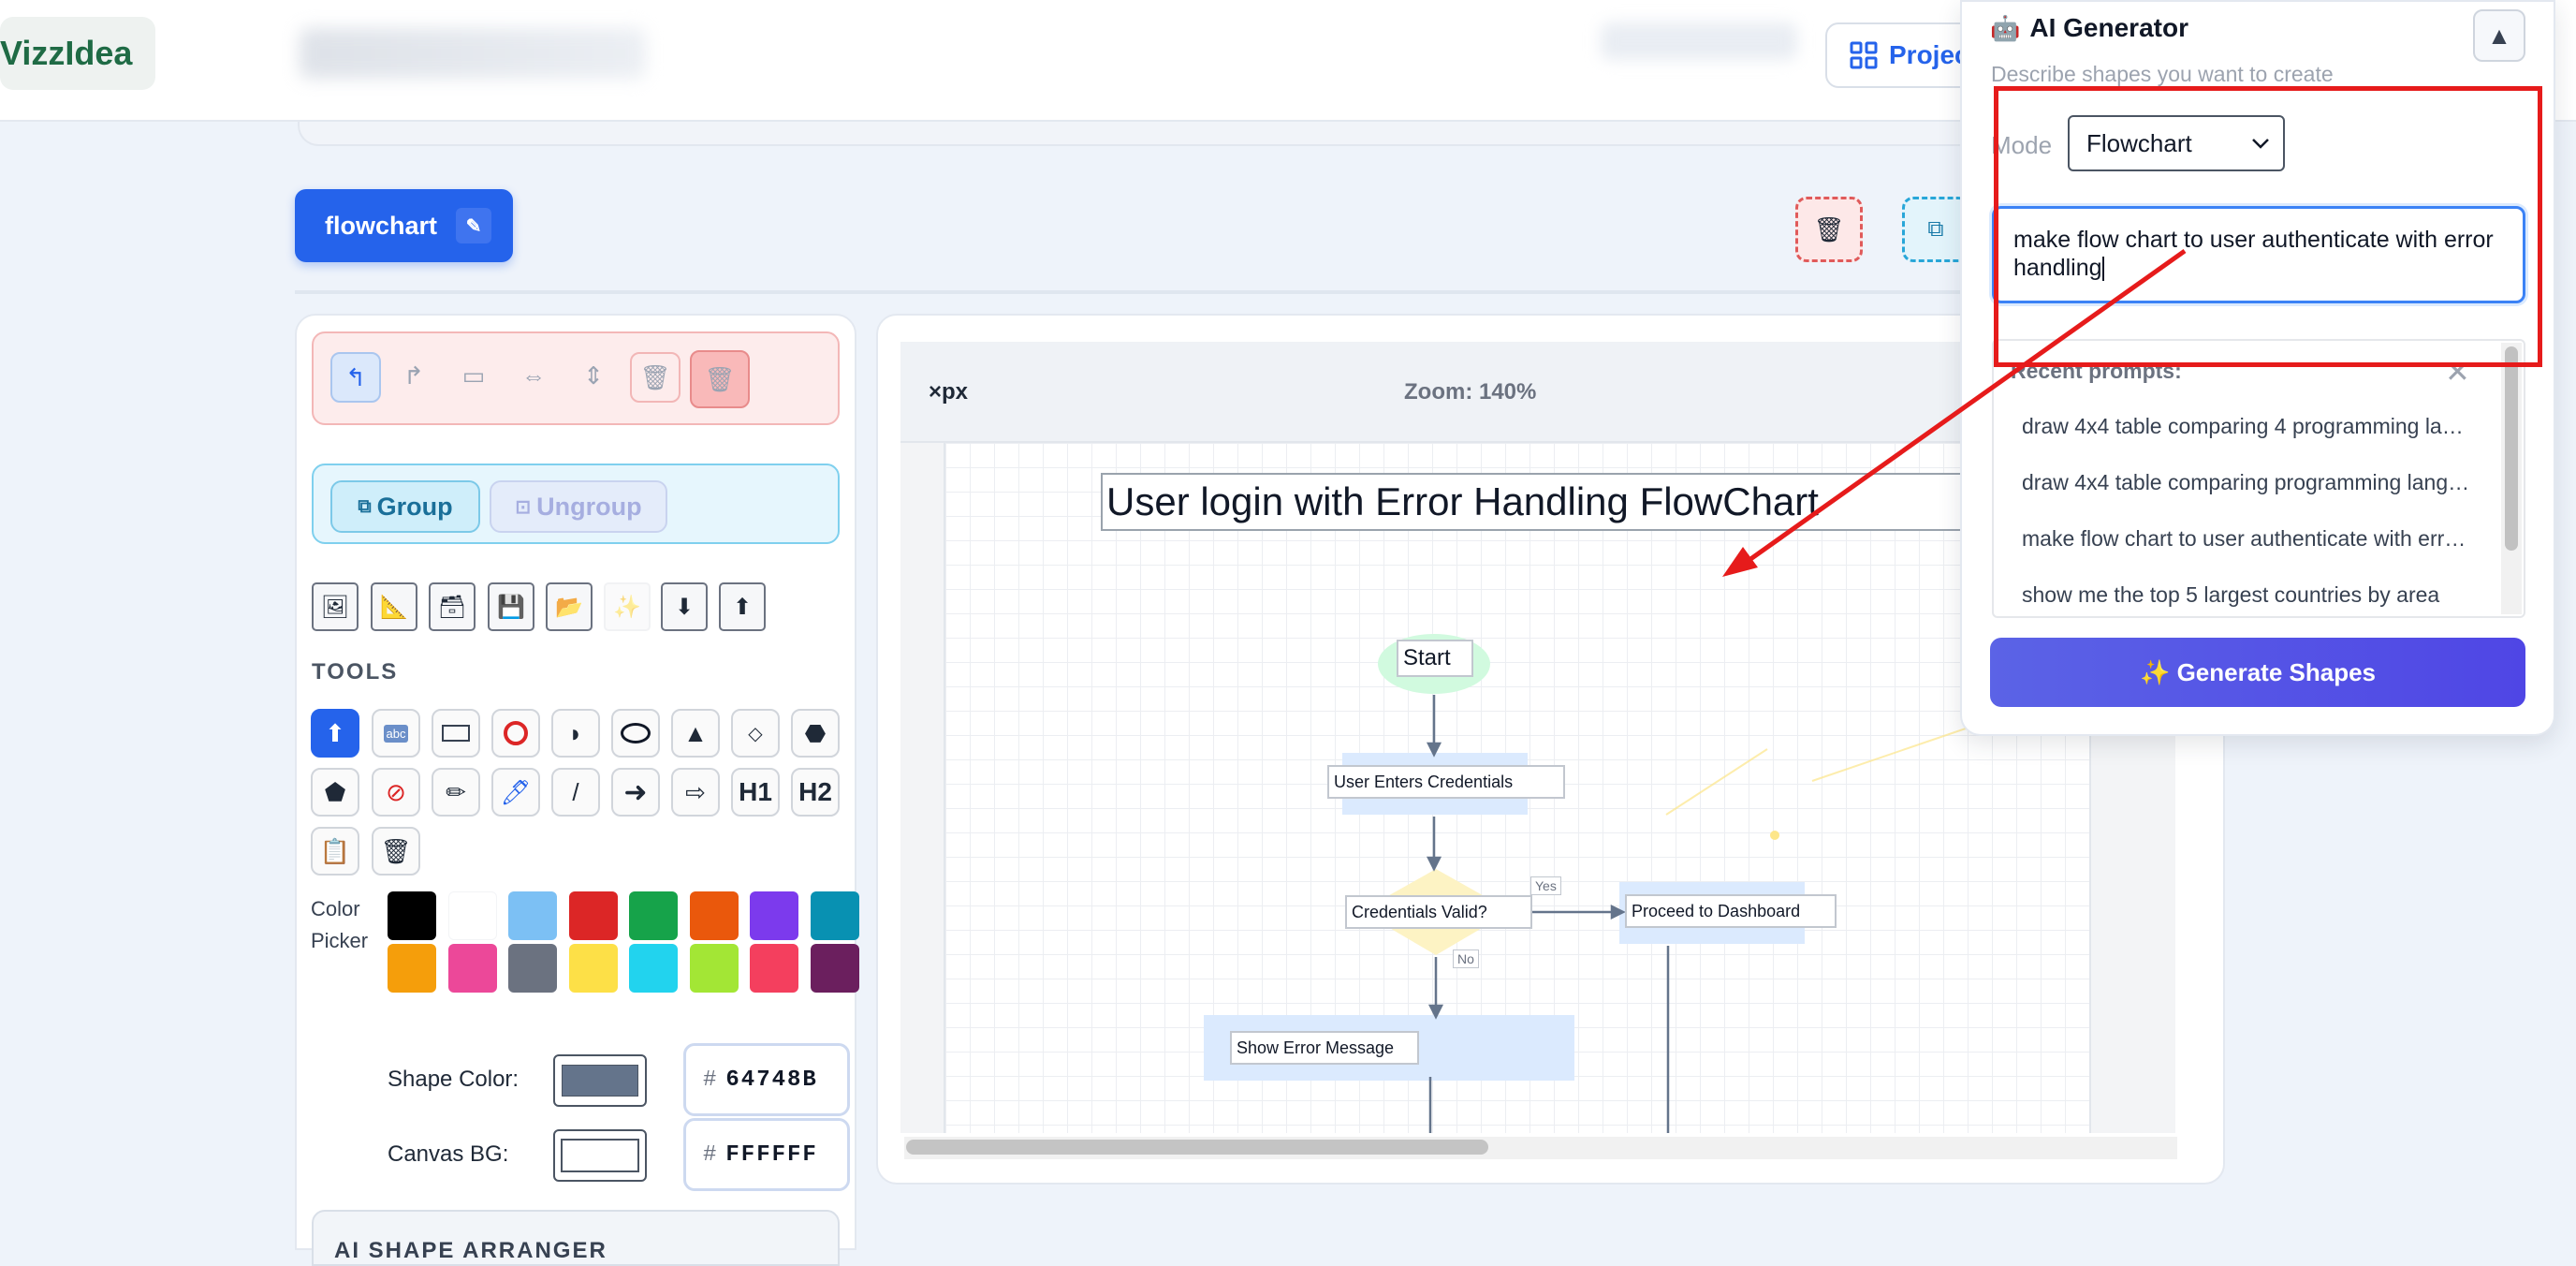 The height and width of the screenshot is (1266, 2576). What do you see at coordinates (77, 53) in the screenshot?
I see `app-logo: VizzIdea` at bounding box center [77, 53].